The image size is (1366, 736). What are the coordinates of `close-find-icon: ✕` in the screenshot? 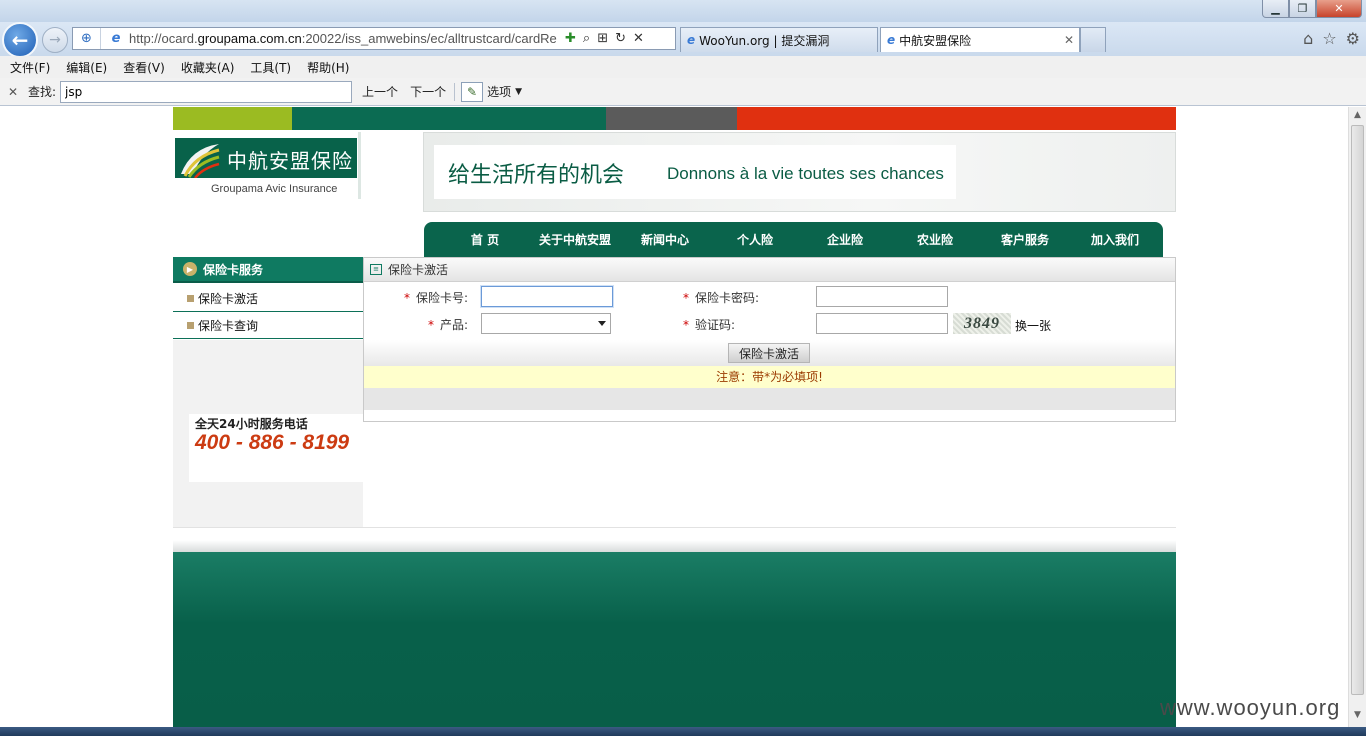 It's located at (15, 92).